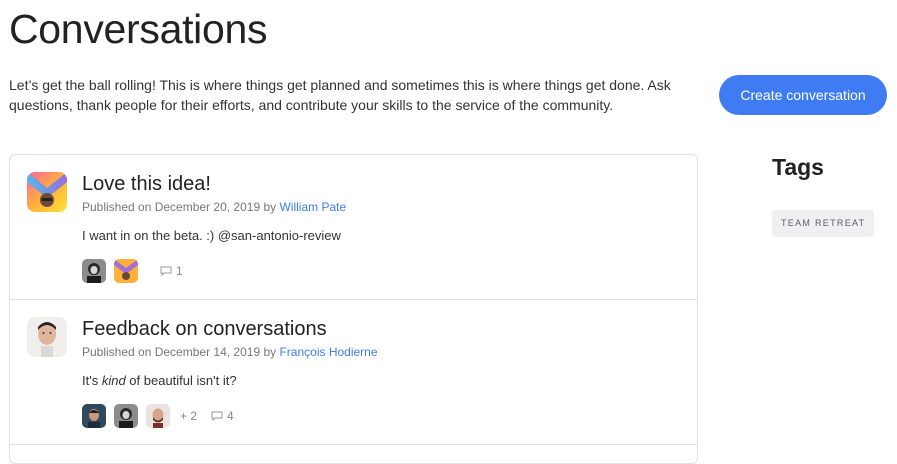 This screenshot has height=464, width=897. What do you see at coordinates (47, 337) in the screenshot?
I see `avatar-man-photo` at bounding box center [47, 337].